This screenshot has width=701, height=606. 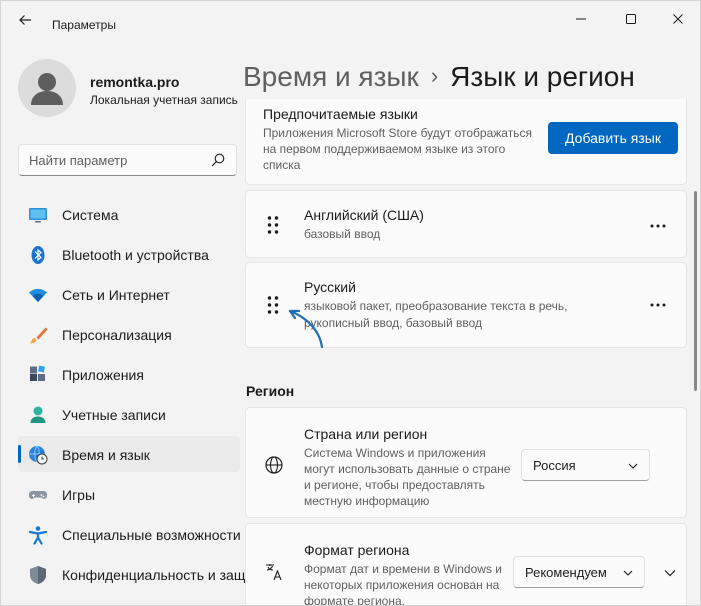 What do you see at coordinates (366, 434) in the screenshot?
I see `country-region-title: Страна или регион` at bounding box center [366, 434].